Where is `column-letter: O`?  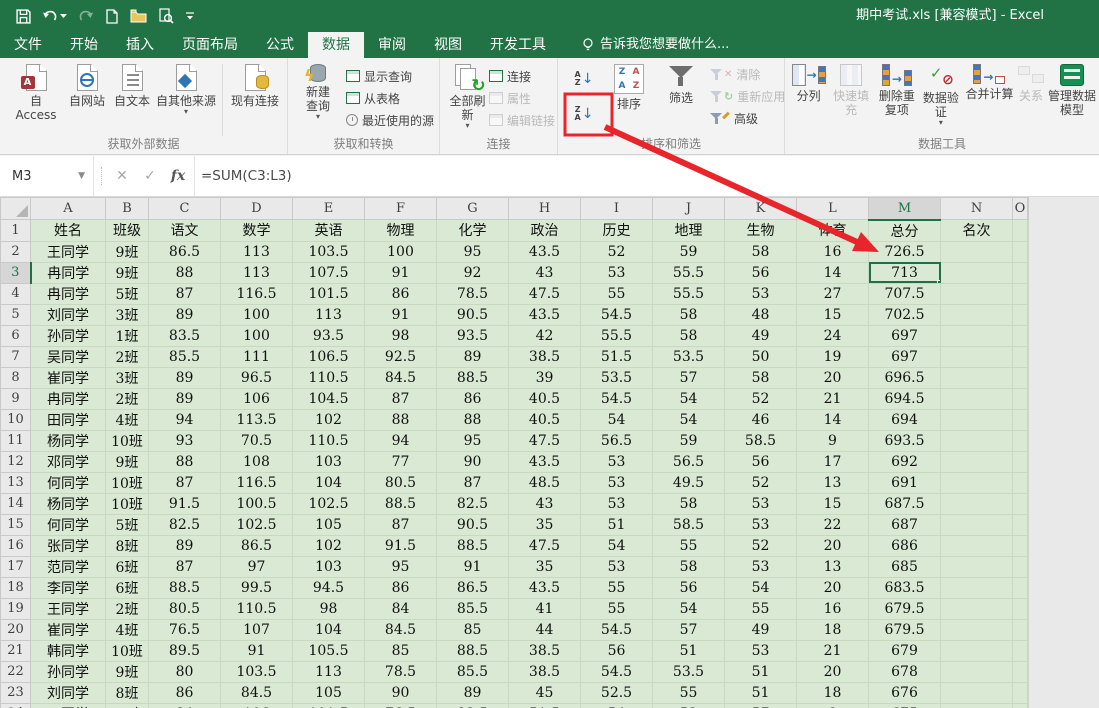 column-letter: O is located at coordinates (1020, 208).